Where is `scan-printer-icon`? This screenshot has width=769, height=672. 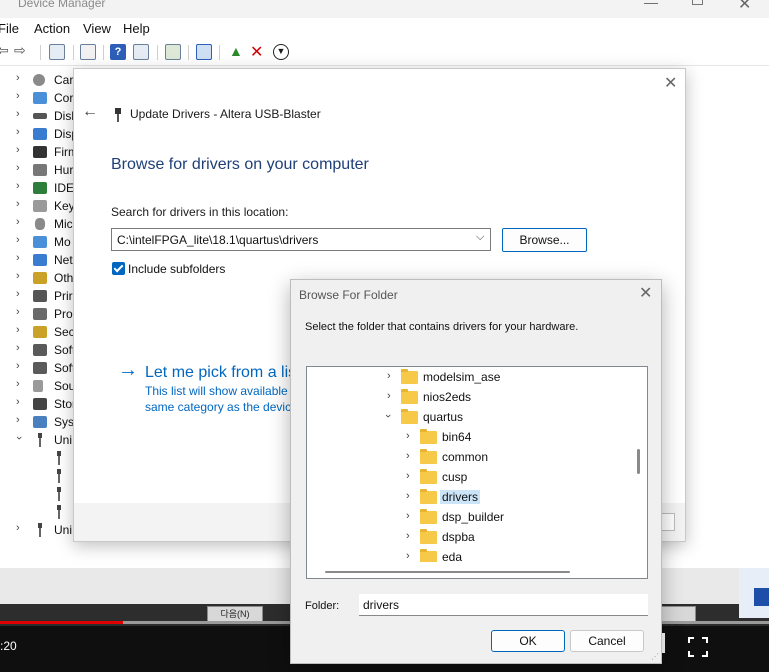 scan-printer-icon is located at coordinates (173, 52).